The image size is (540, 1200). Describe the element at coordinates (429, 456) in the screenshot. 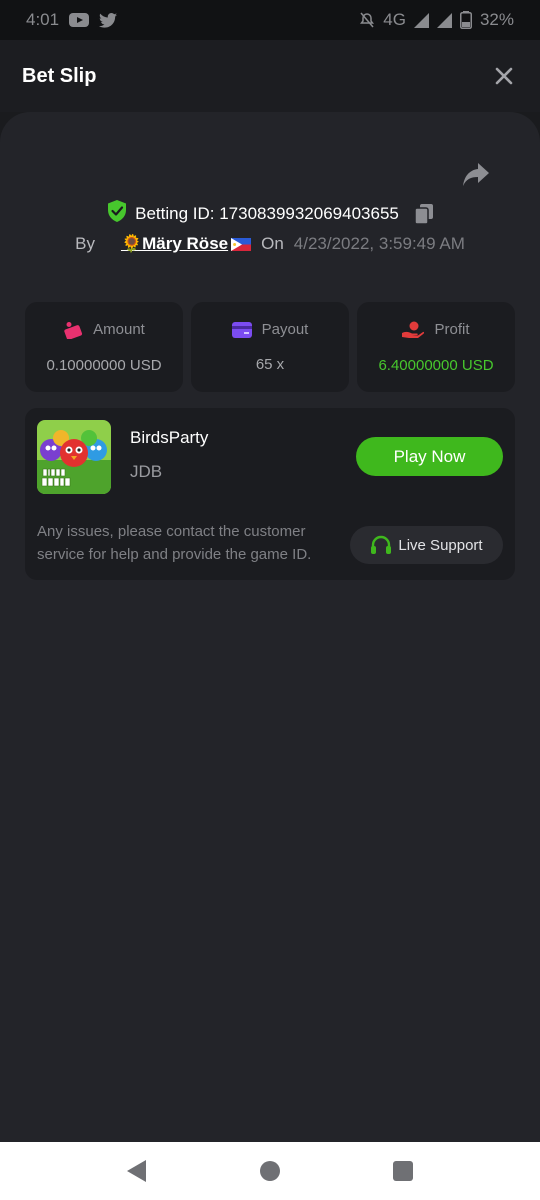

I see `play-now-button: Play Now` at that location.